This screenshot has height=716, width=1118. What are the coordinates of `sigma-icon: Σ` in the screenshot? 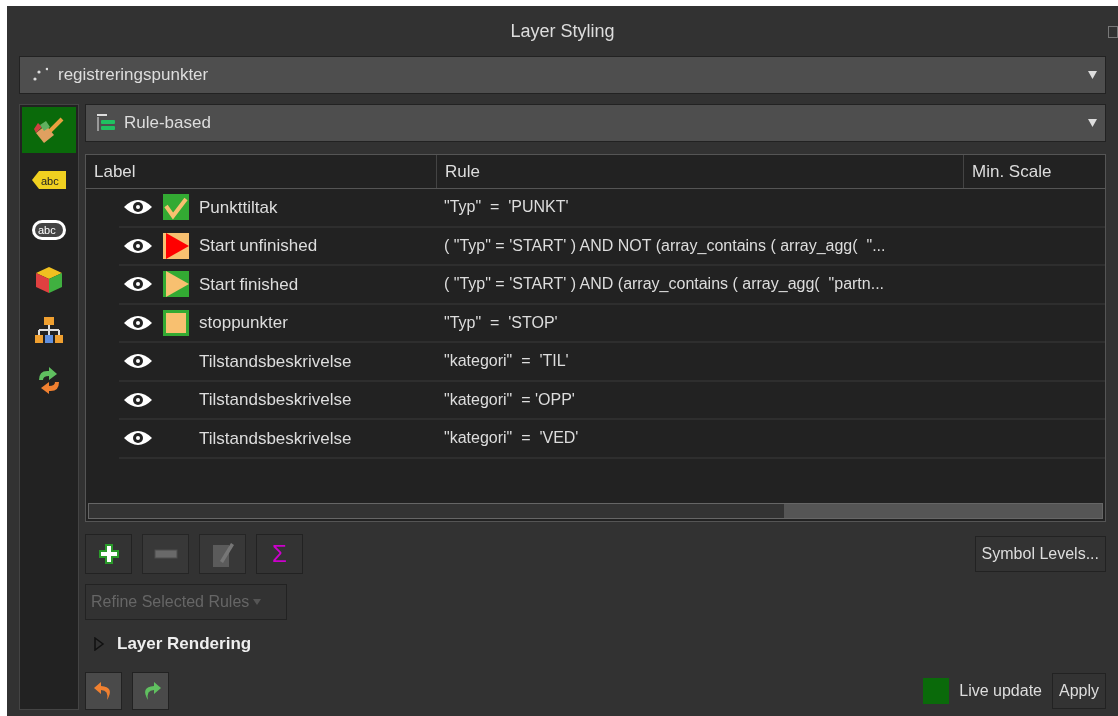 It's located at (279, 554).